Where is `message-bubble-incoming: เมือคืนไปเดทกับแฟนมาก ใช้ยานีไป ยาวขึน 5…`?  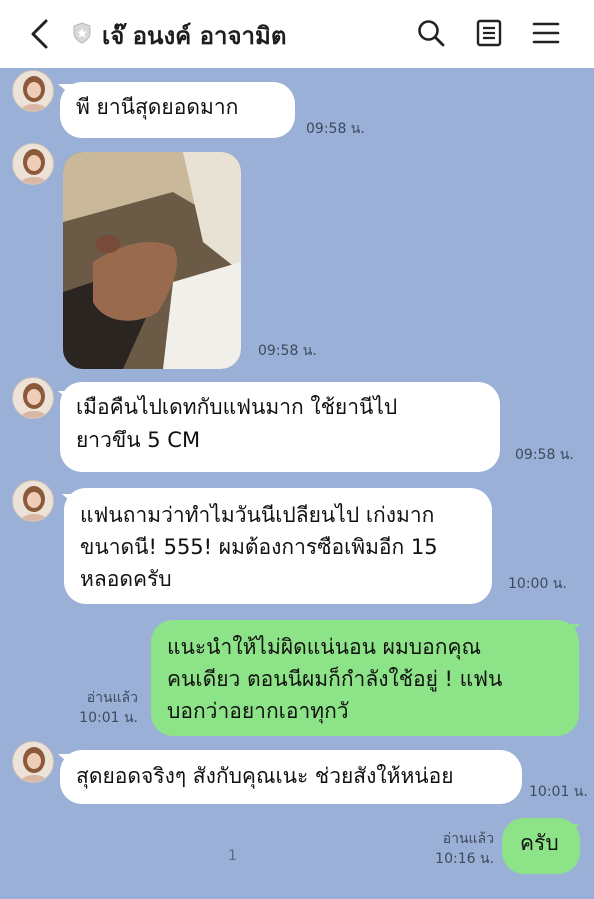 message-bubble-incoming: เมือคืนไปเดทกับแฟนมาก ใช้ยานีไป ยาวขึน 5… is located at coordinates (280, 427).